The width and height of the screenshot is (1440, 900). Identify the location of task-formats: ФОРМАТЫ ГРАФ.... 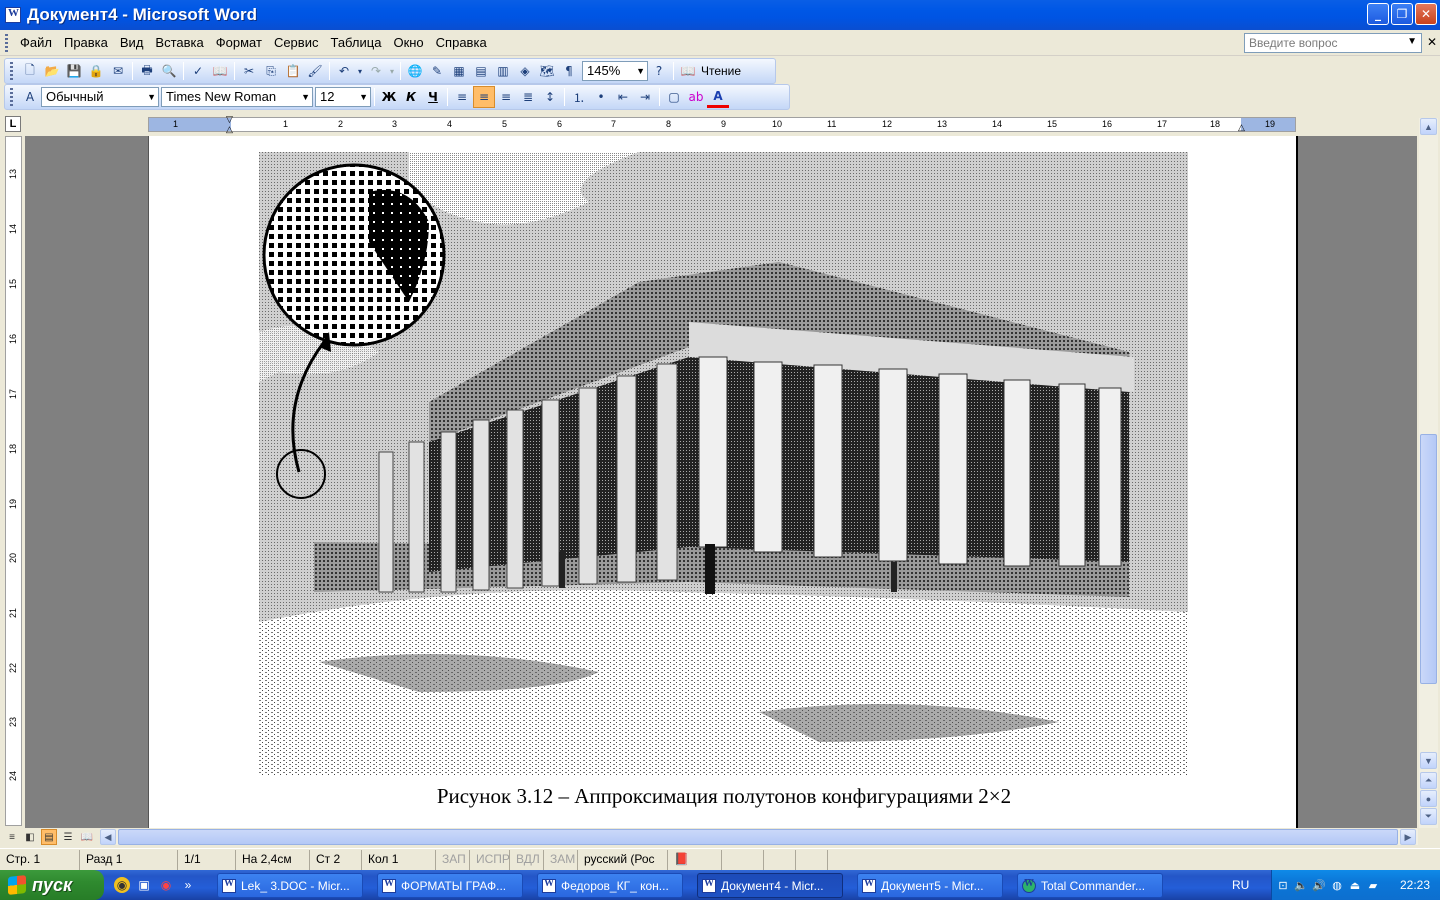
(450, 885).